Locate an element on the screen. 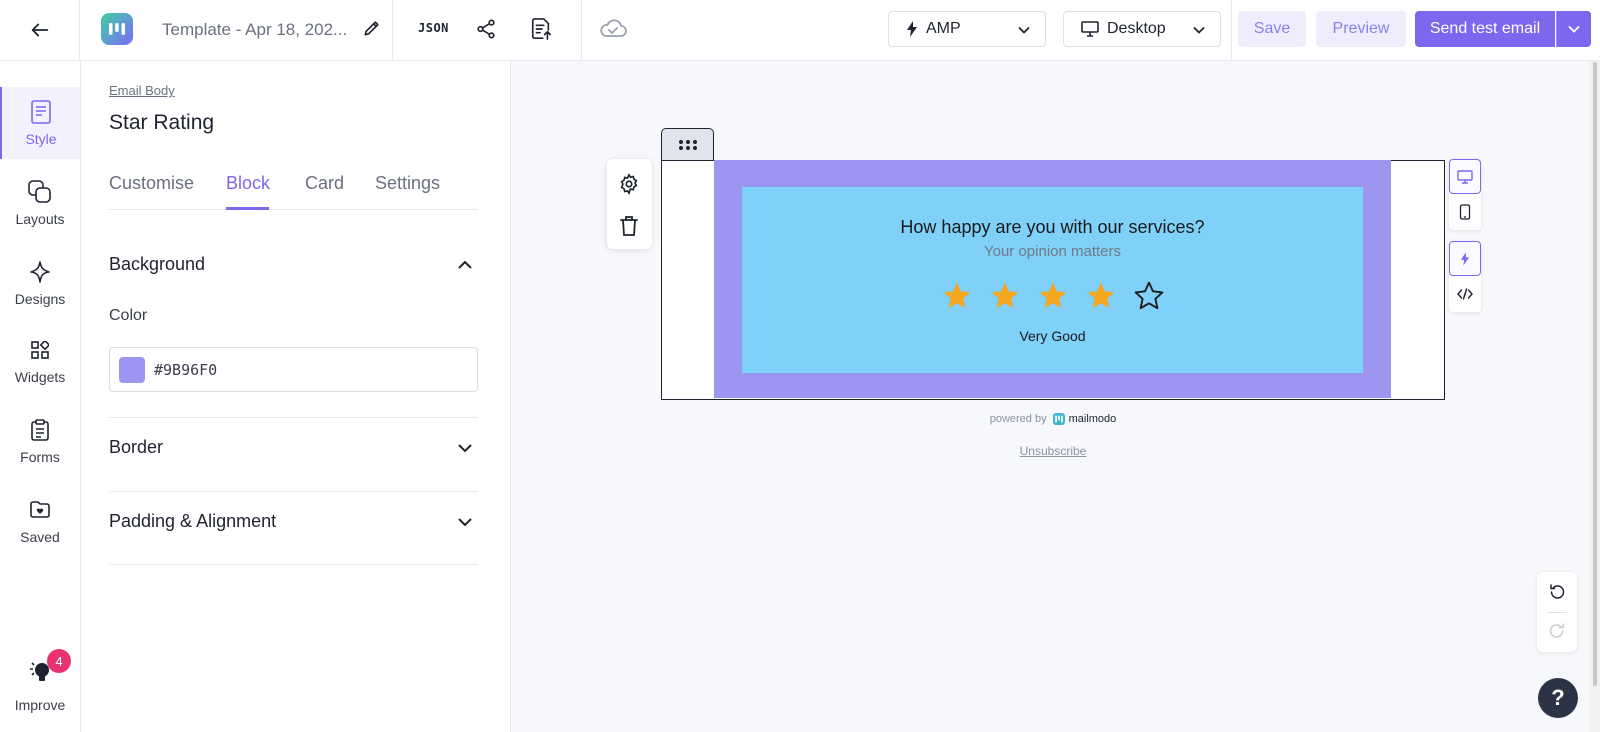  undo-button is located at coordinates (1557, 594).